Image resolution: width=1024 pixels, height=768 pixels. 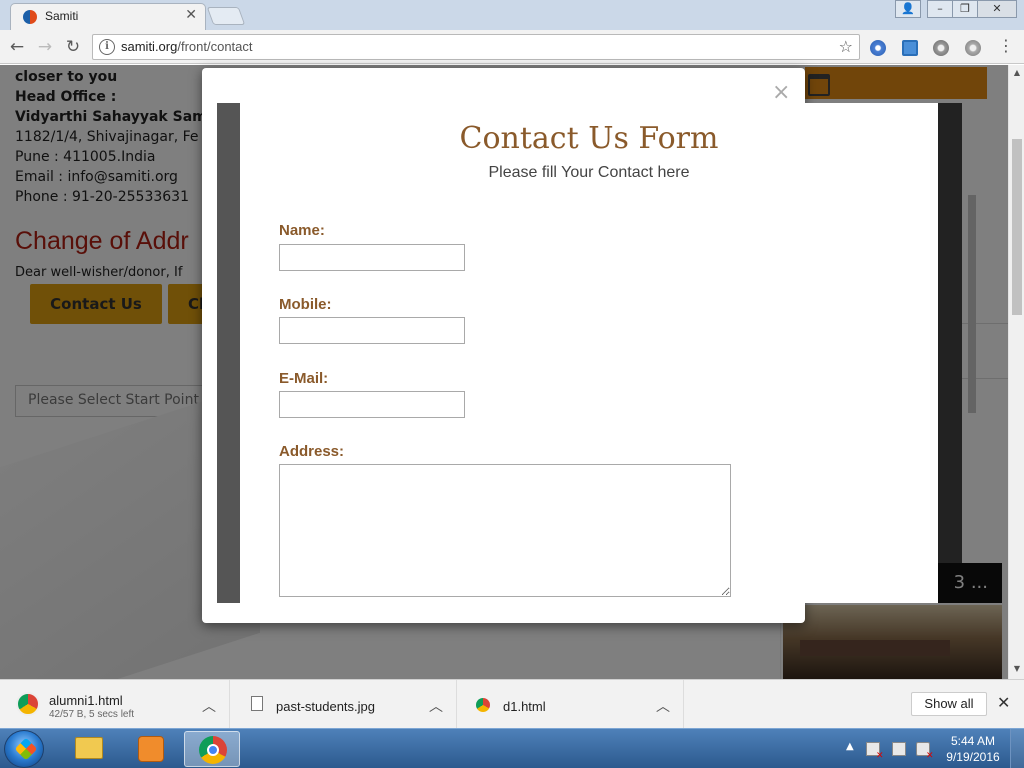 What do you see at coordinates (108, 16) in the screenshot?
I see `browser-tab: Samiti ✕` at bounding box center [108, 16].